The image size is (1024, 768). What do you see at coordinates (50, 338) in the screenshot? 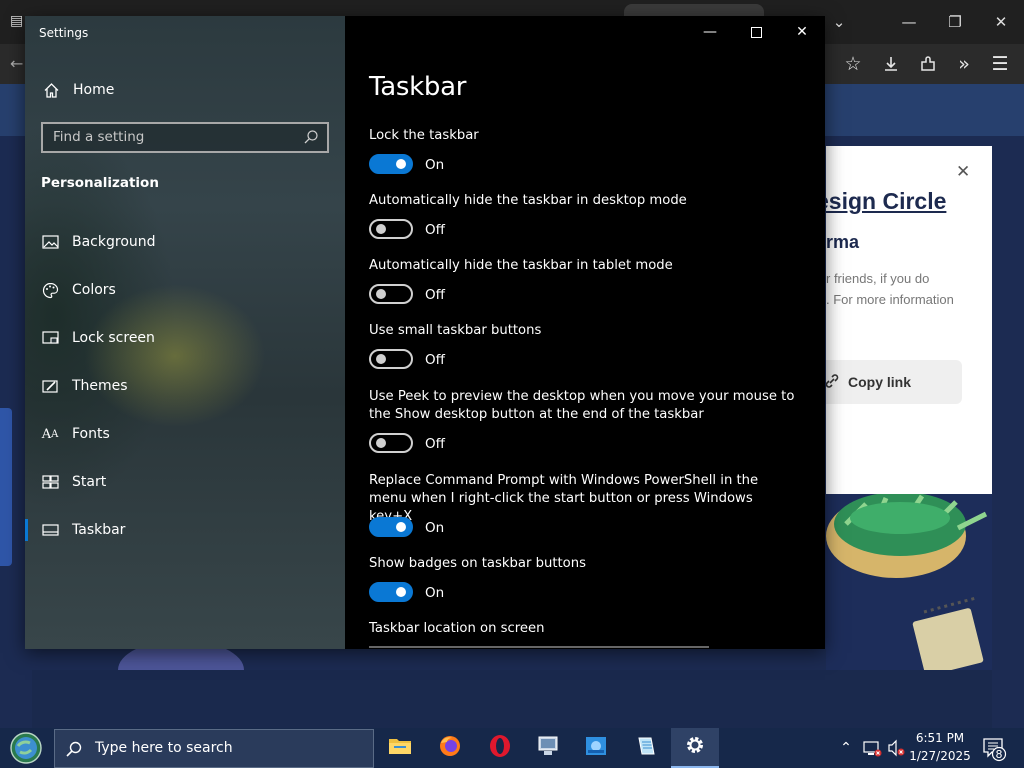
I see `lock-screen-icon` at bounding box center [50, 338].